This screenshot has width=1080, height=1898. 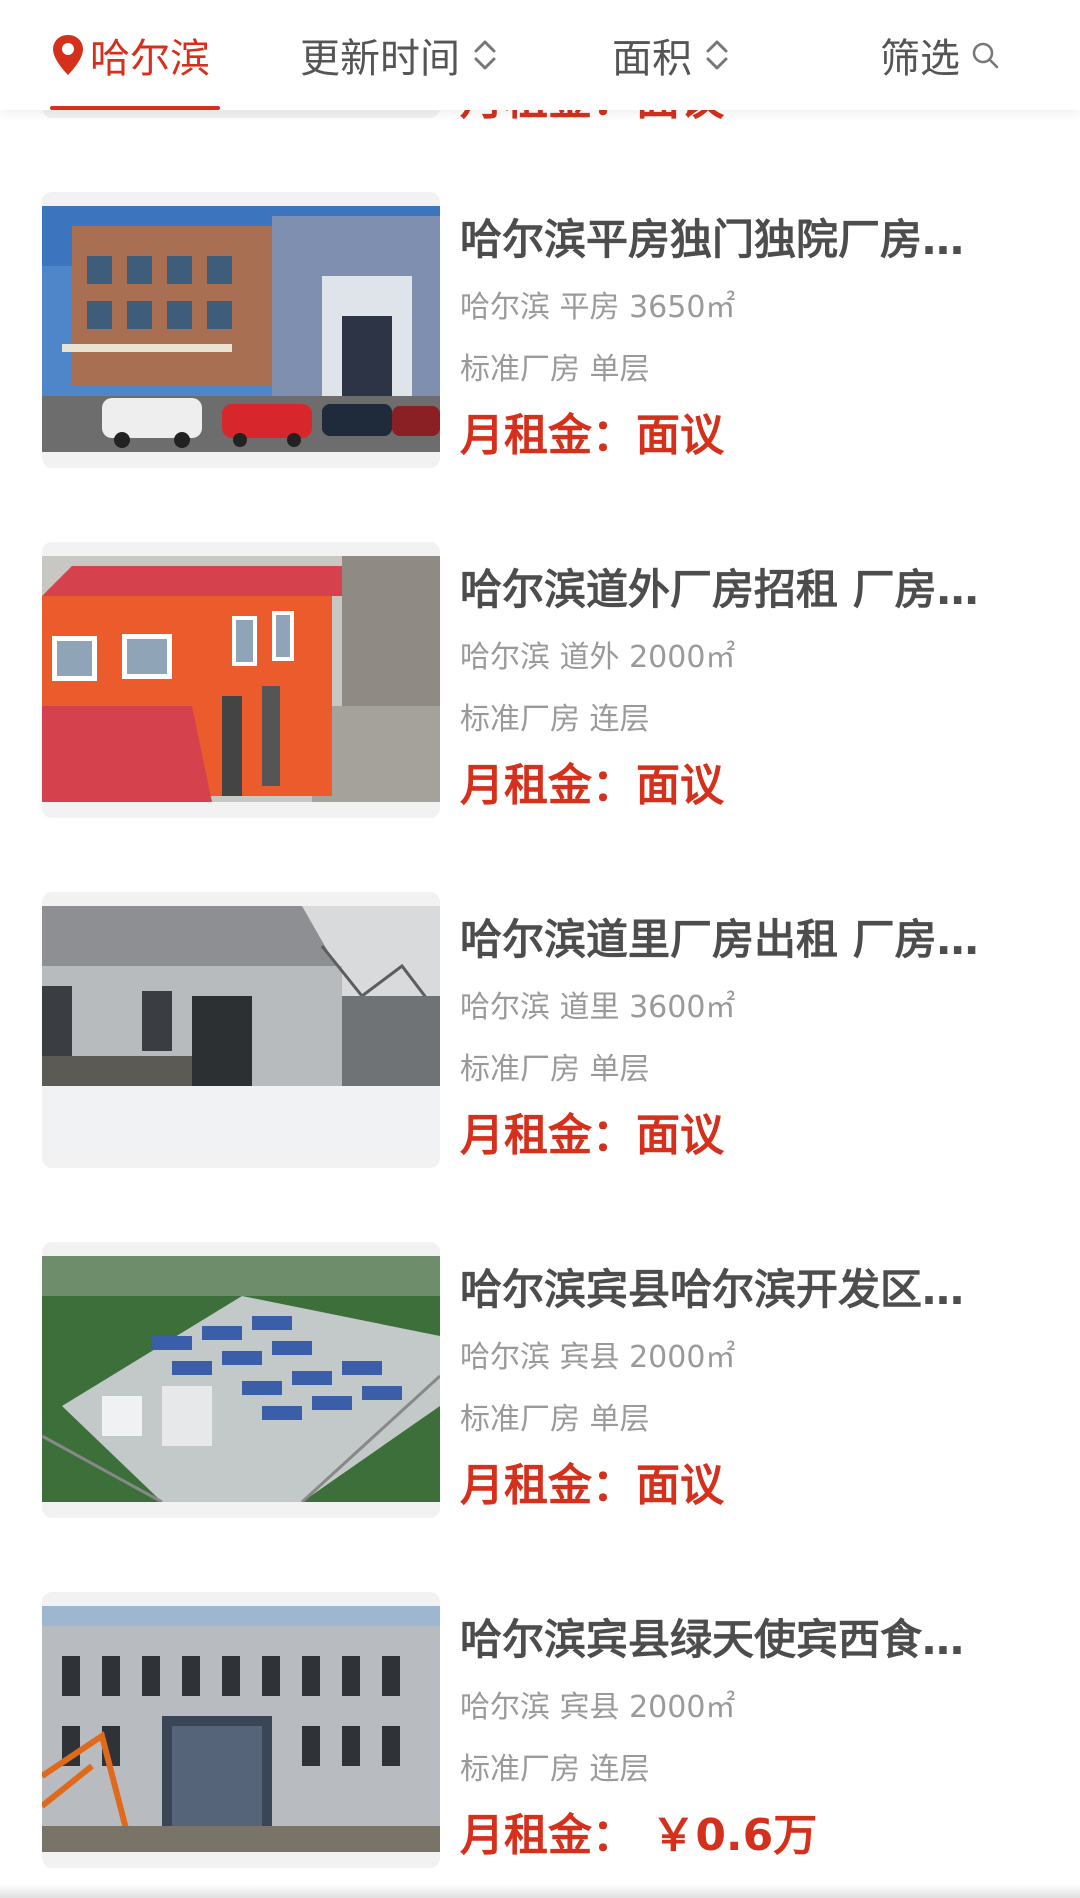 I want to click on filter-label: 筛选, so click(x=920, y=59).